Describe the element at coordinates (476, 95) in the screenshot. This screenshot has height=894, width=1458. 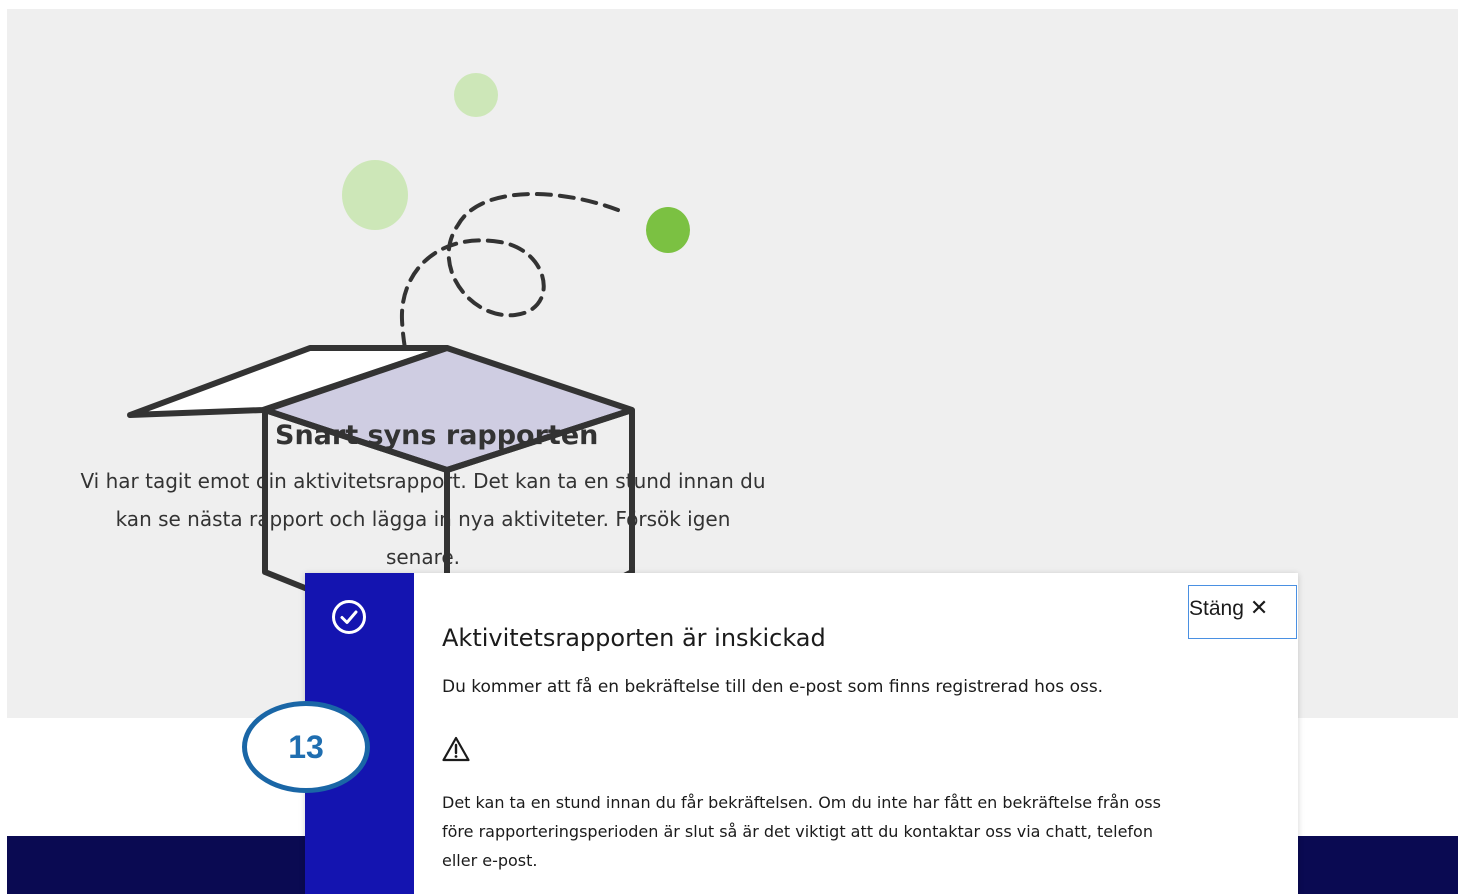
I see `light-green-dot-small` at that location.